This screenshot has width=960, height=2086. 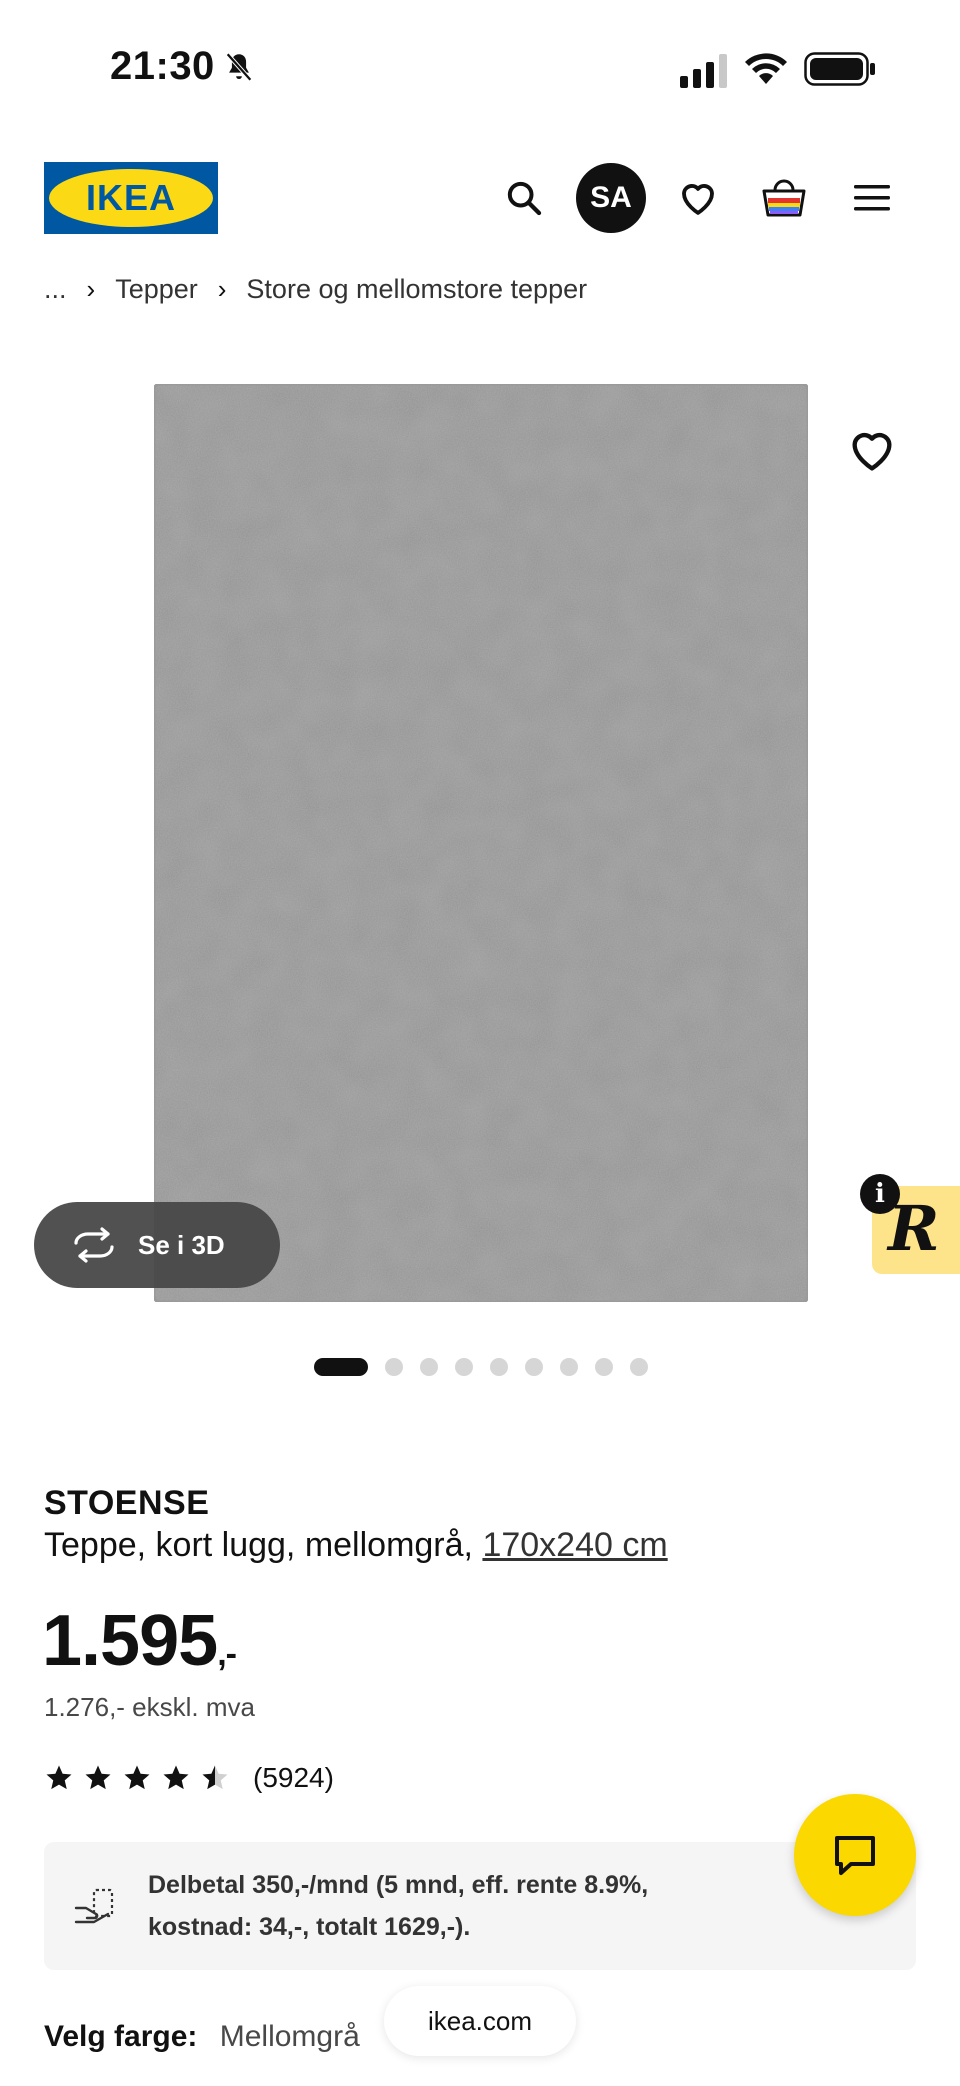 I want to click on image-carousel-indicator, so click(x=481, y=1367).